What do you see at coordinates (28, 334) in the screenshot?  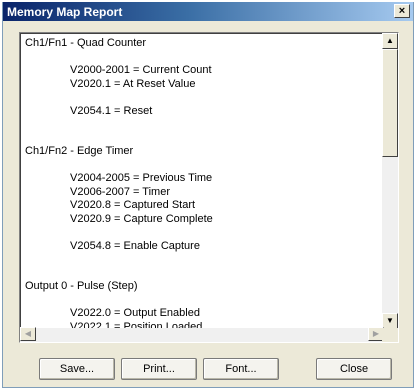 I see `scroll-left-icon: ◀` at bounding box center [28, 334].